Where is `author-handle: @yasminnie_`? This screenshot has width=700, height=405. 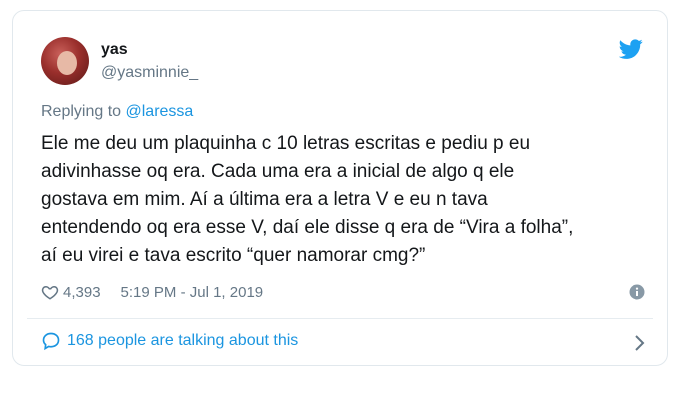
author-handle: @yasminnie_ is located at coordinates (149, 73).